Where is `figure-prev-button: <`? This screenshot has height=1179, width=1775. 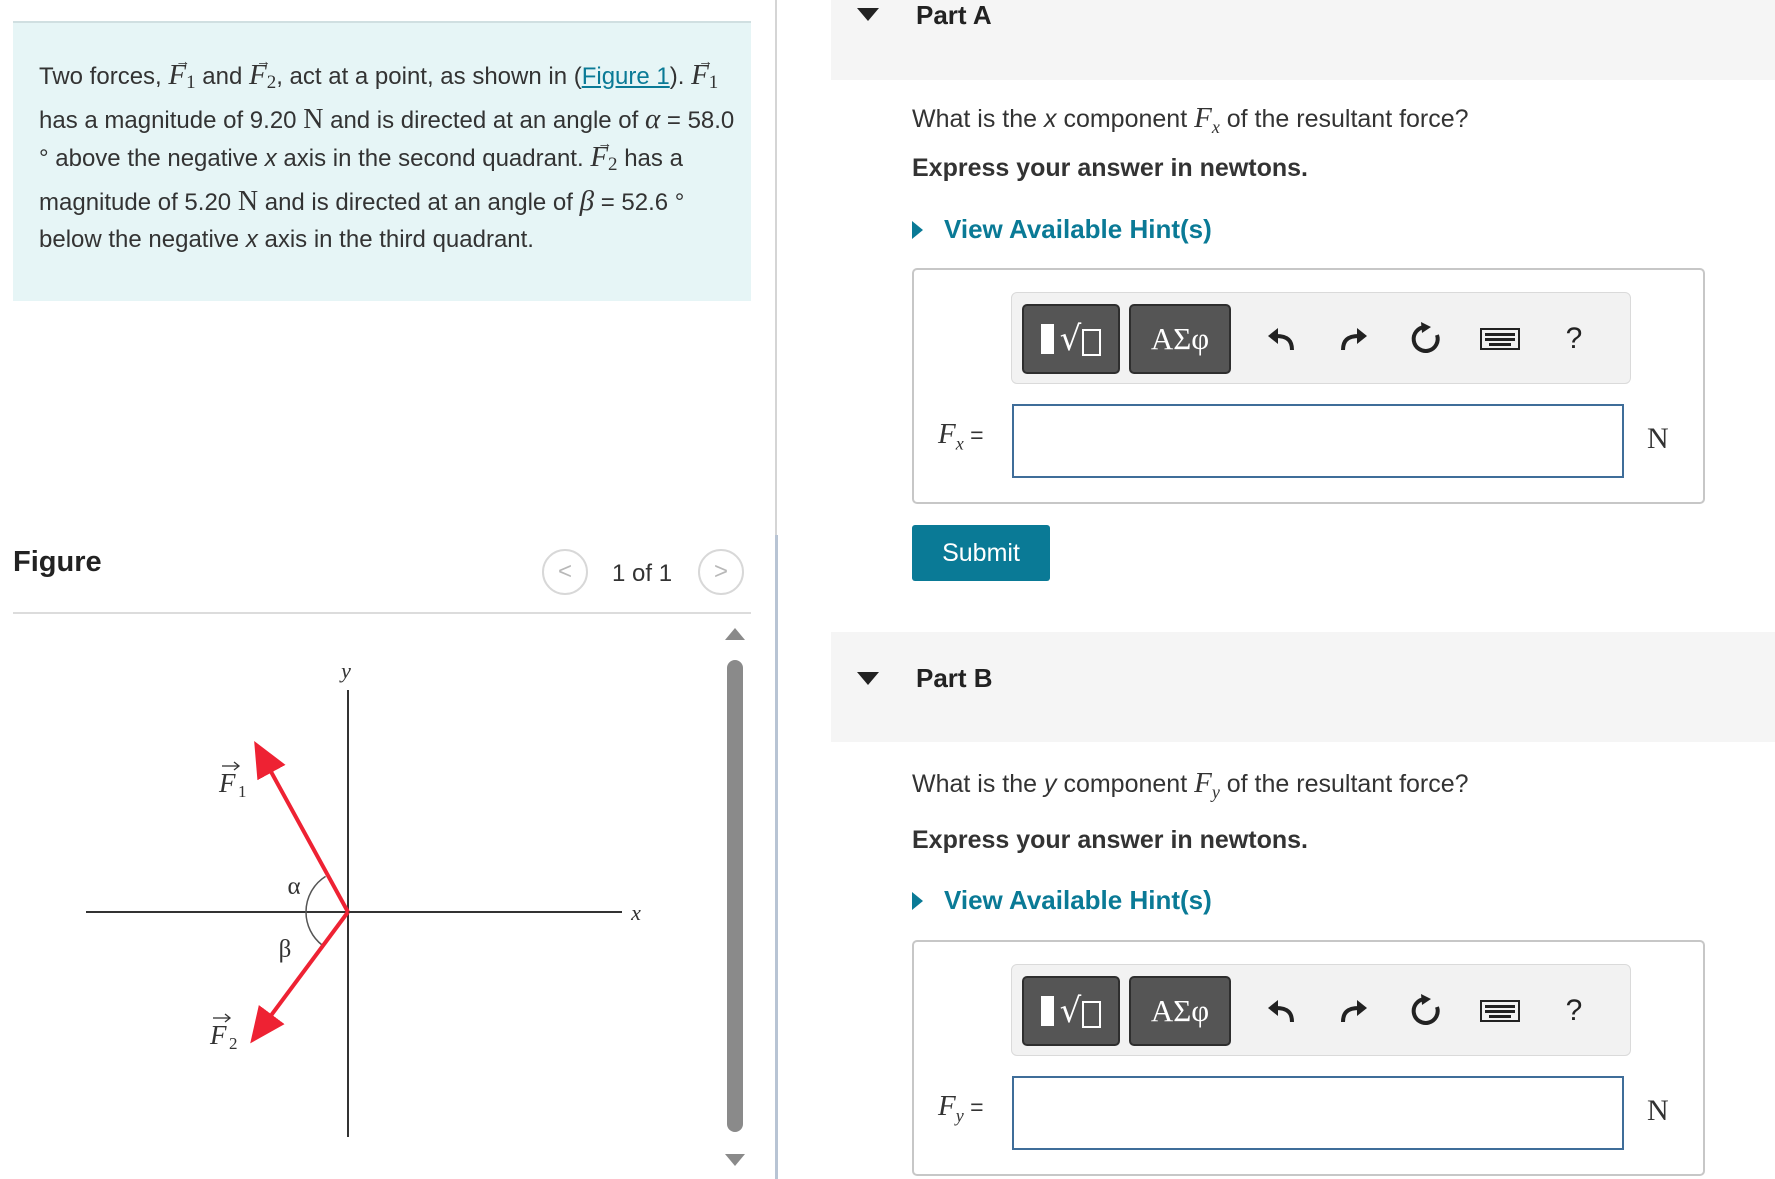 figure-prev-button: < is located at coordinates (565, 572).